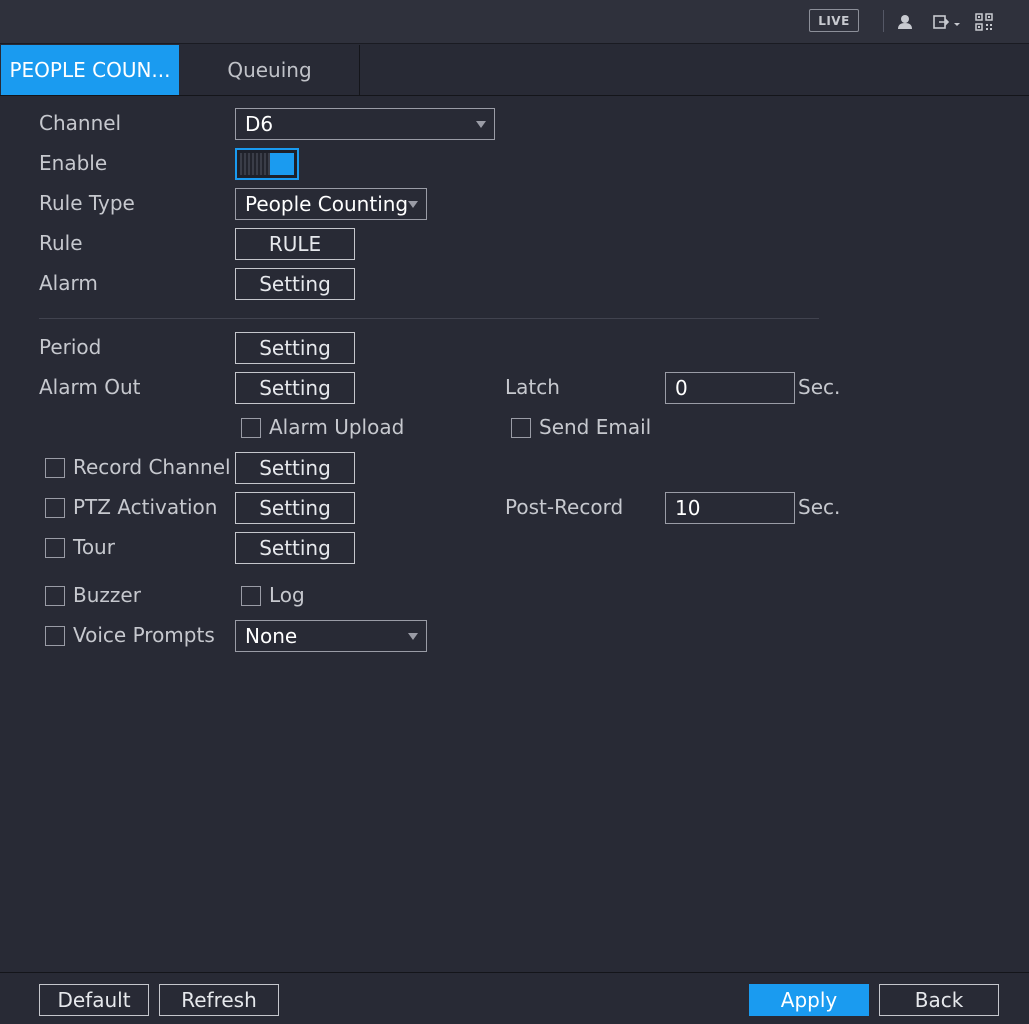 The height and width of the screenshot is (1024, 1029). Describe the element at coordinates (730, 508) in the screenshot. I see `post-record-input: 10` at that location.